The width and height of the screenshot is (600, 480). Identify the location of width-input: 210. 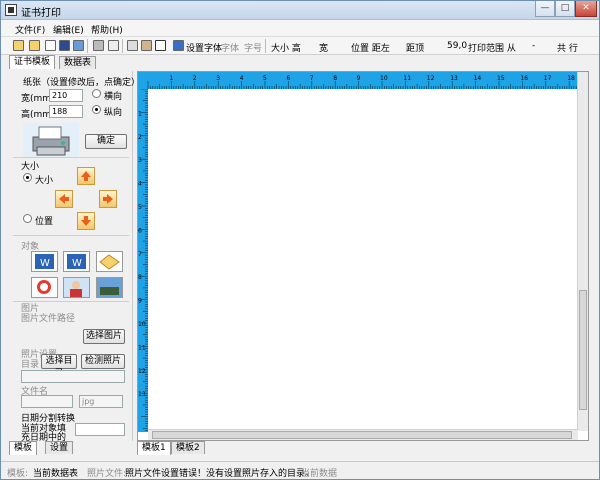
(66, 95).